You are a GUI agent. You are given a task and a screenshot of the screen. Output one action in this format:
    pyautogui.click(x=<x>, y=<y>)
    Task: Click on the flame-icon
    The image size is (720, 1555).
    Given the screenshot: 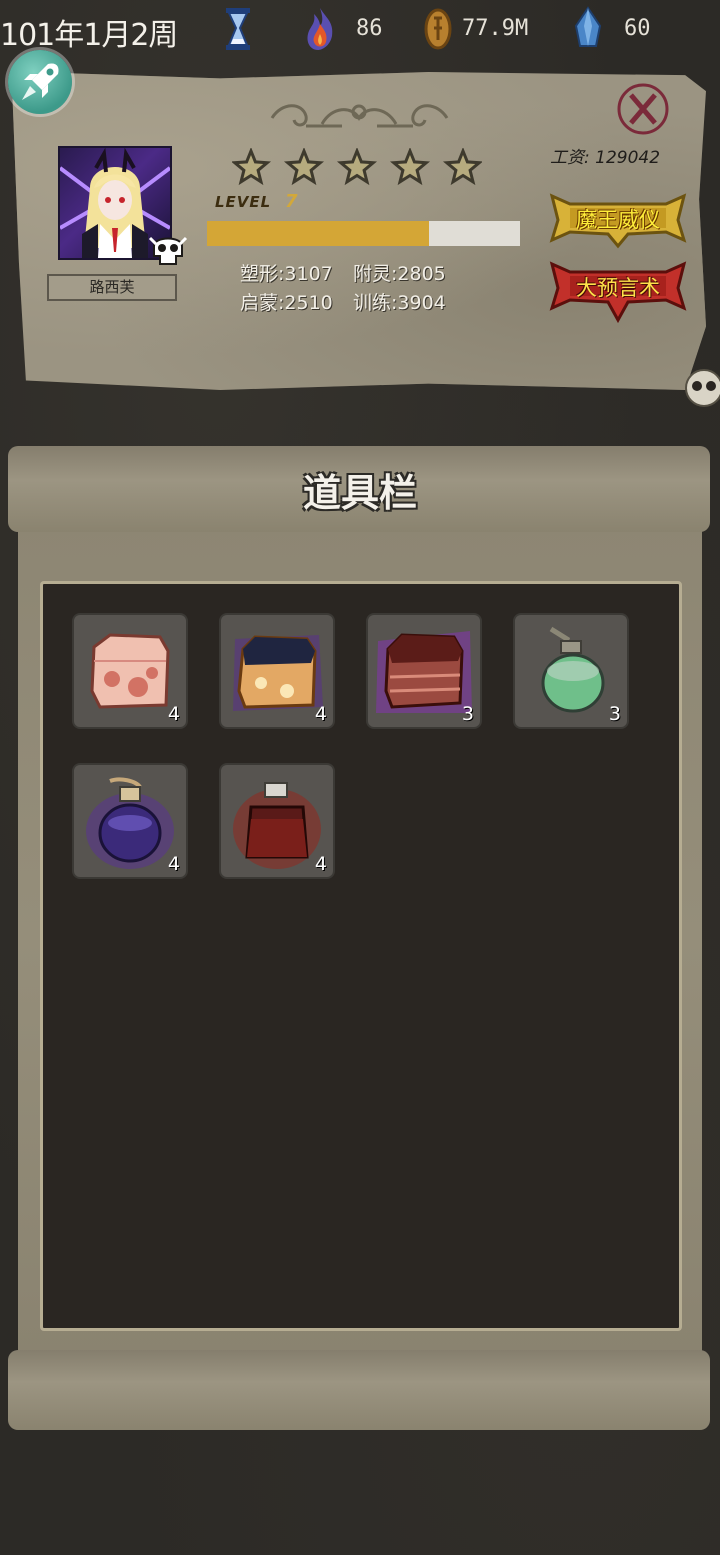 What is the action you would take?
    pyautogui.click(x=320, y=29)
    